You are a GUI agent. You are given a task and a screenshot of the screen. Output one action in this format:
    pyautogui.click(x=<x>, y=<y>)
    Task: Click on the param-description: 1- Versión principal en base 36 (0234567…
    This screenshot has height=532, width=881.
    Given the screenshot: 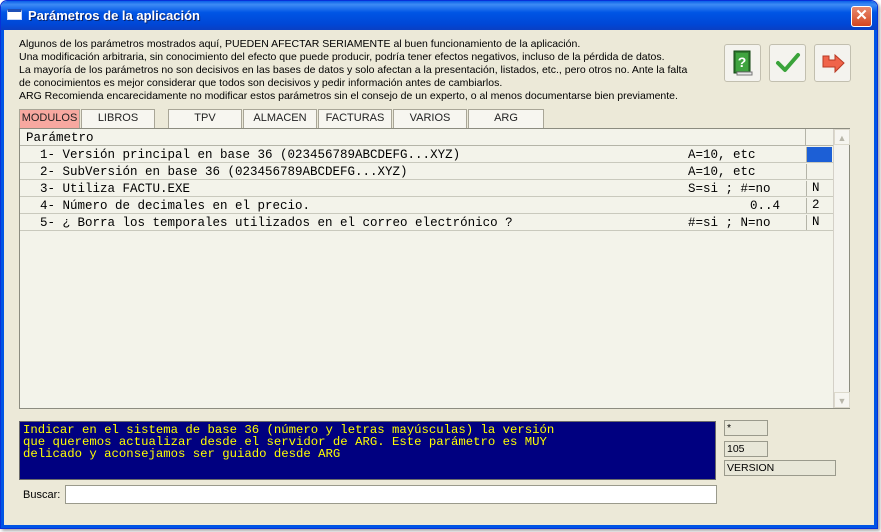 What is the action you would take?
    pyautogui.click(x=250, y=155)
    